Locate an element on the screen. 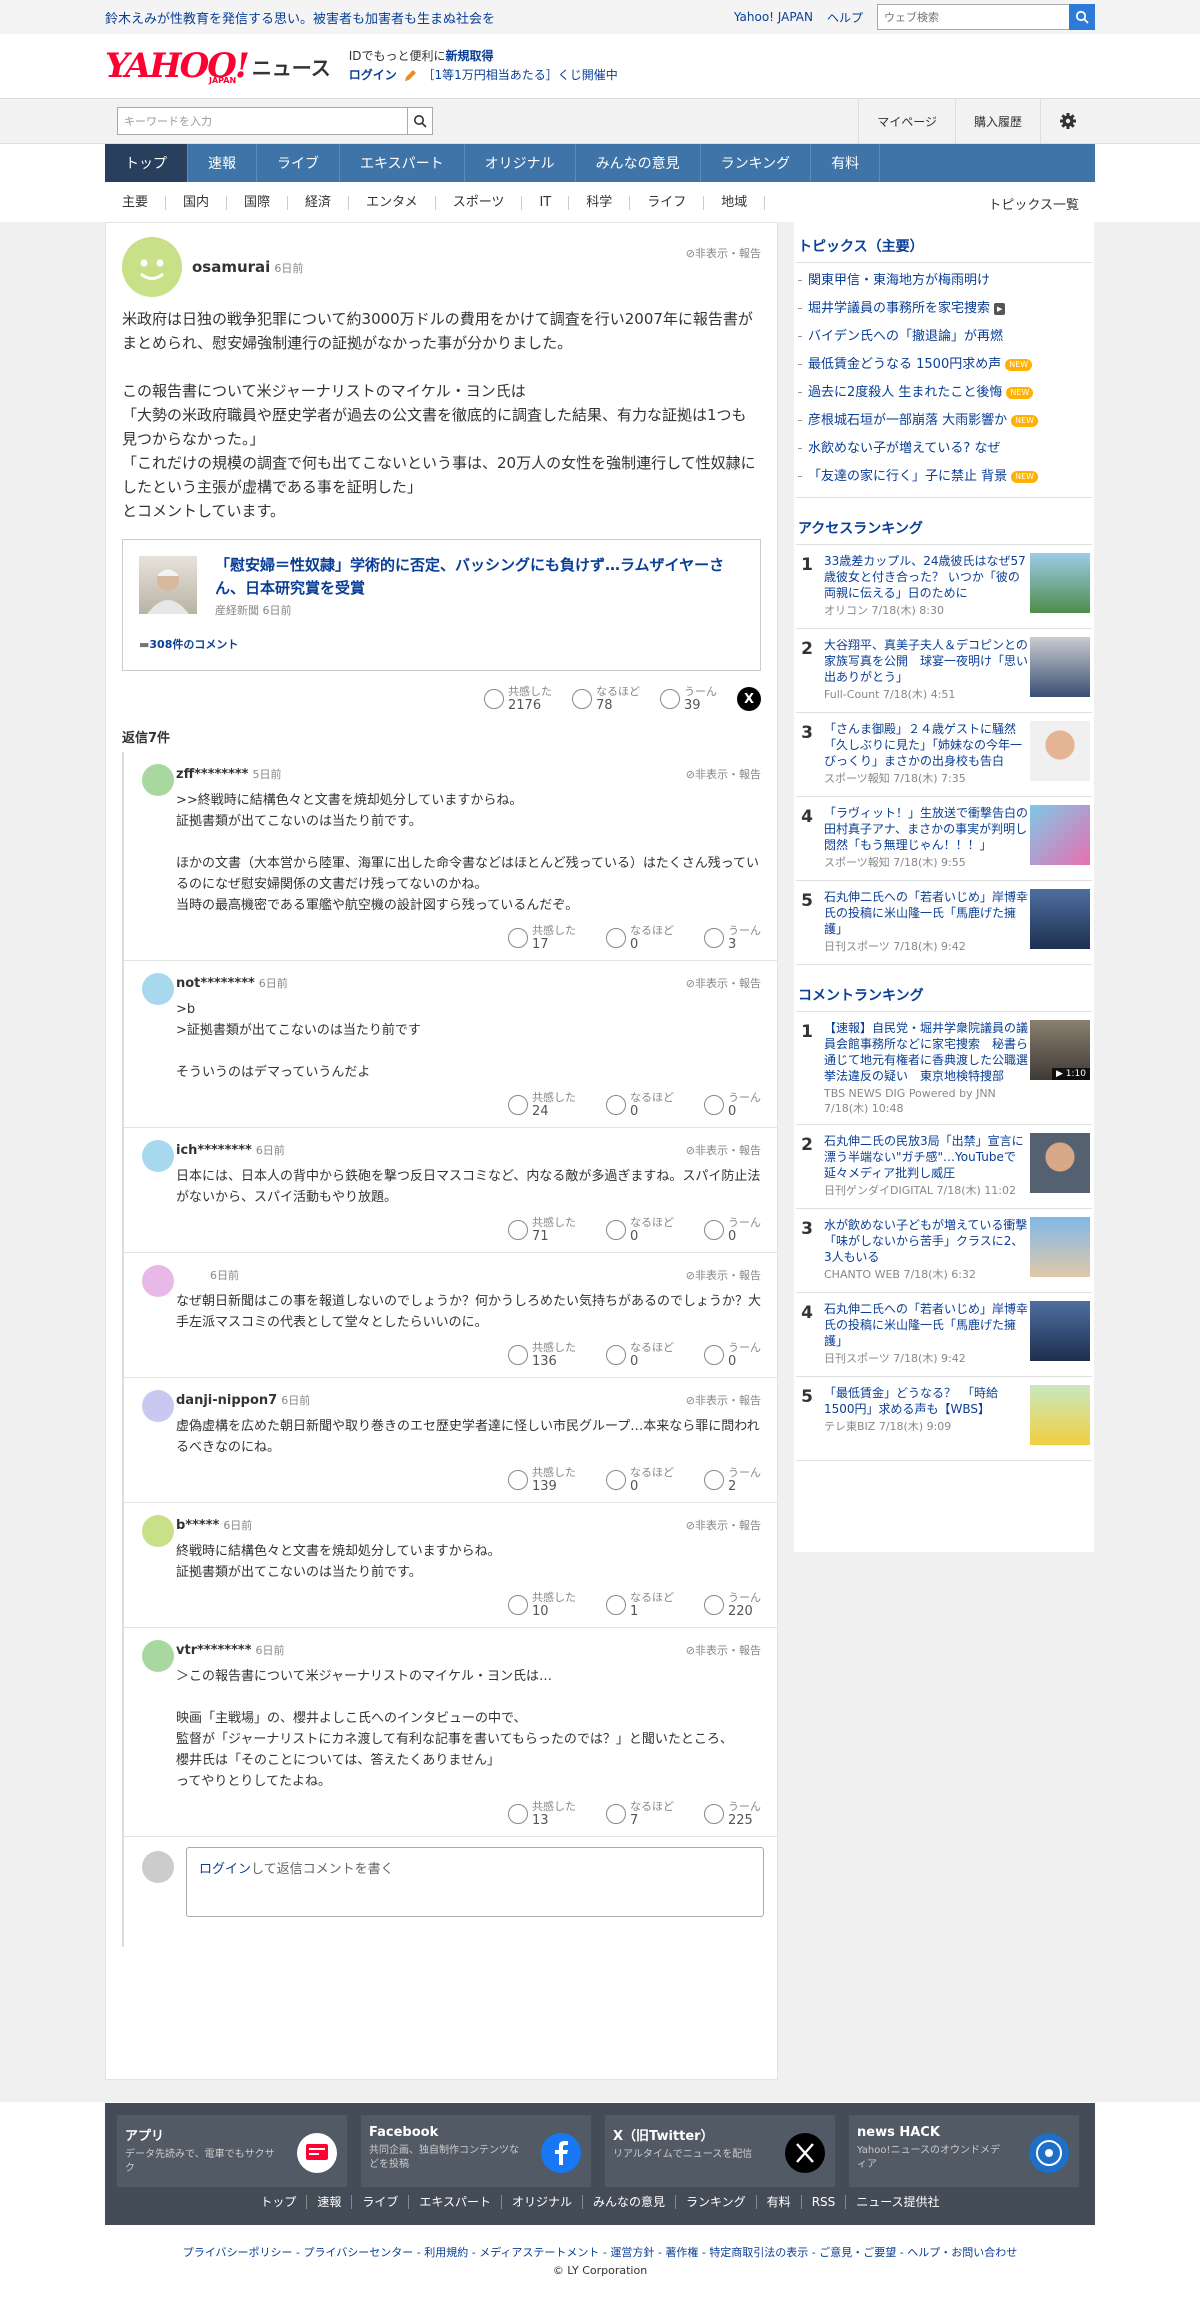 Image resolution: width=1200 pixels, height=2297 pixels. insight-button: なるほど 1 is located at coordinates (640, 1605).